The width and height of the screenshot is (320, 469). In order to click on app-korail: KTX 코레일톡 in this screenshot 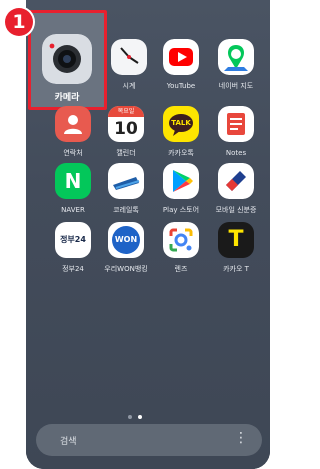, I will do `click(126, 194)`.